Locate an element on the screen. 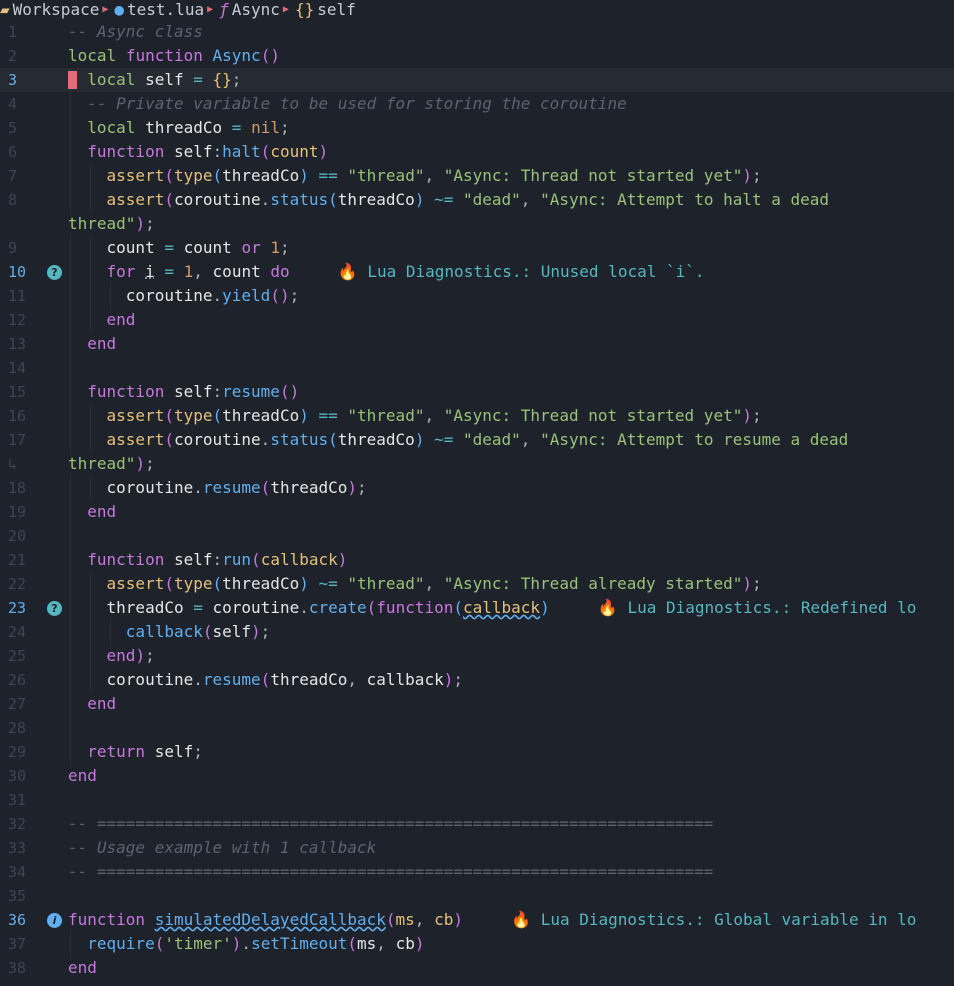 The width and height of the screenshot is (954, 986). code-line: 35 is located at coordinates (477, 896).